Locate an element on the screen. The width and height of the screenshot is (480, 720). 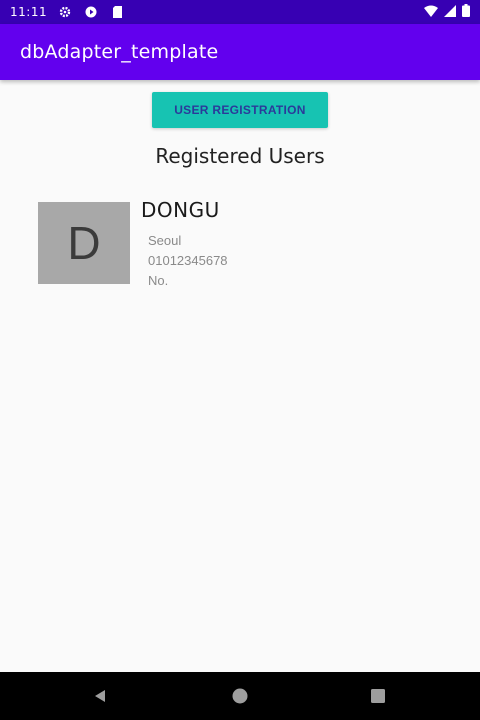
user-registration-button: USER REGISTRATION is located at coordinates (240, 110).